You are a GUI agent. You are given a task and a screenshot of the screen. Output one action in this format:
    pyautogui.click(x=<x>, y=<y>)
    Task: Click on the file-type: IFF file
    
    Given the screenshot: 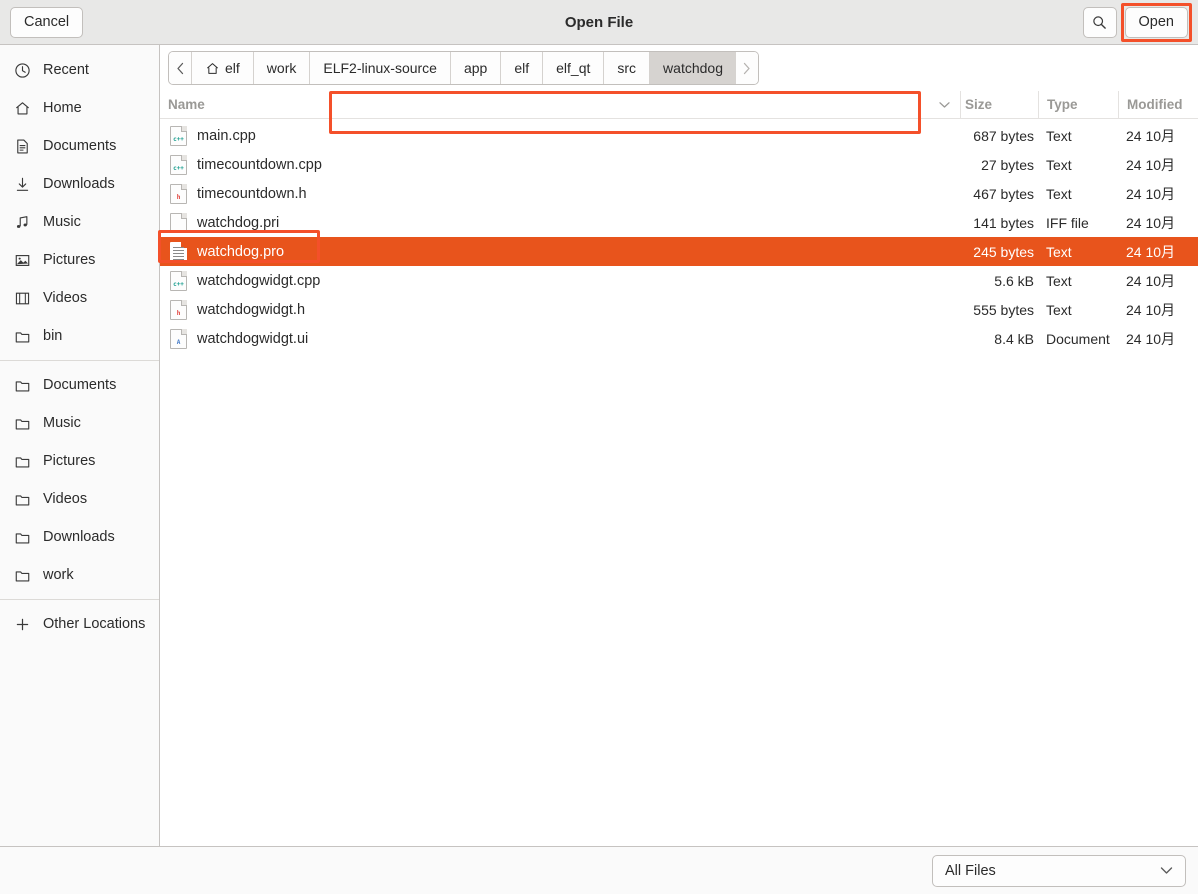 What is the action you would take?
    pyautogui.click(x=1067, y=222)
    